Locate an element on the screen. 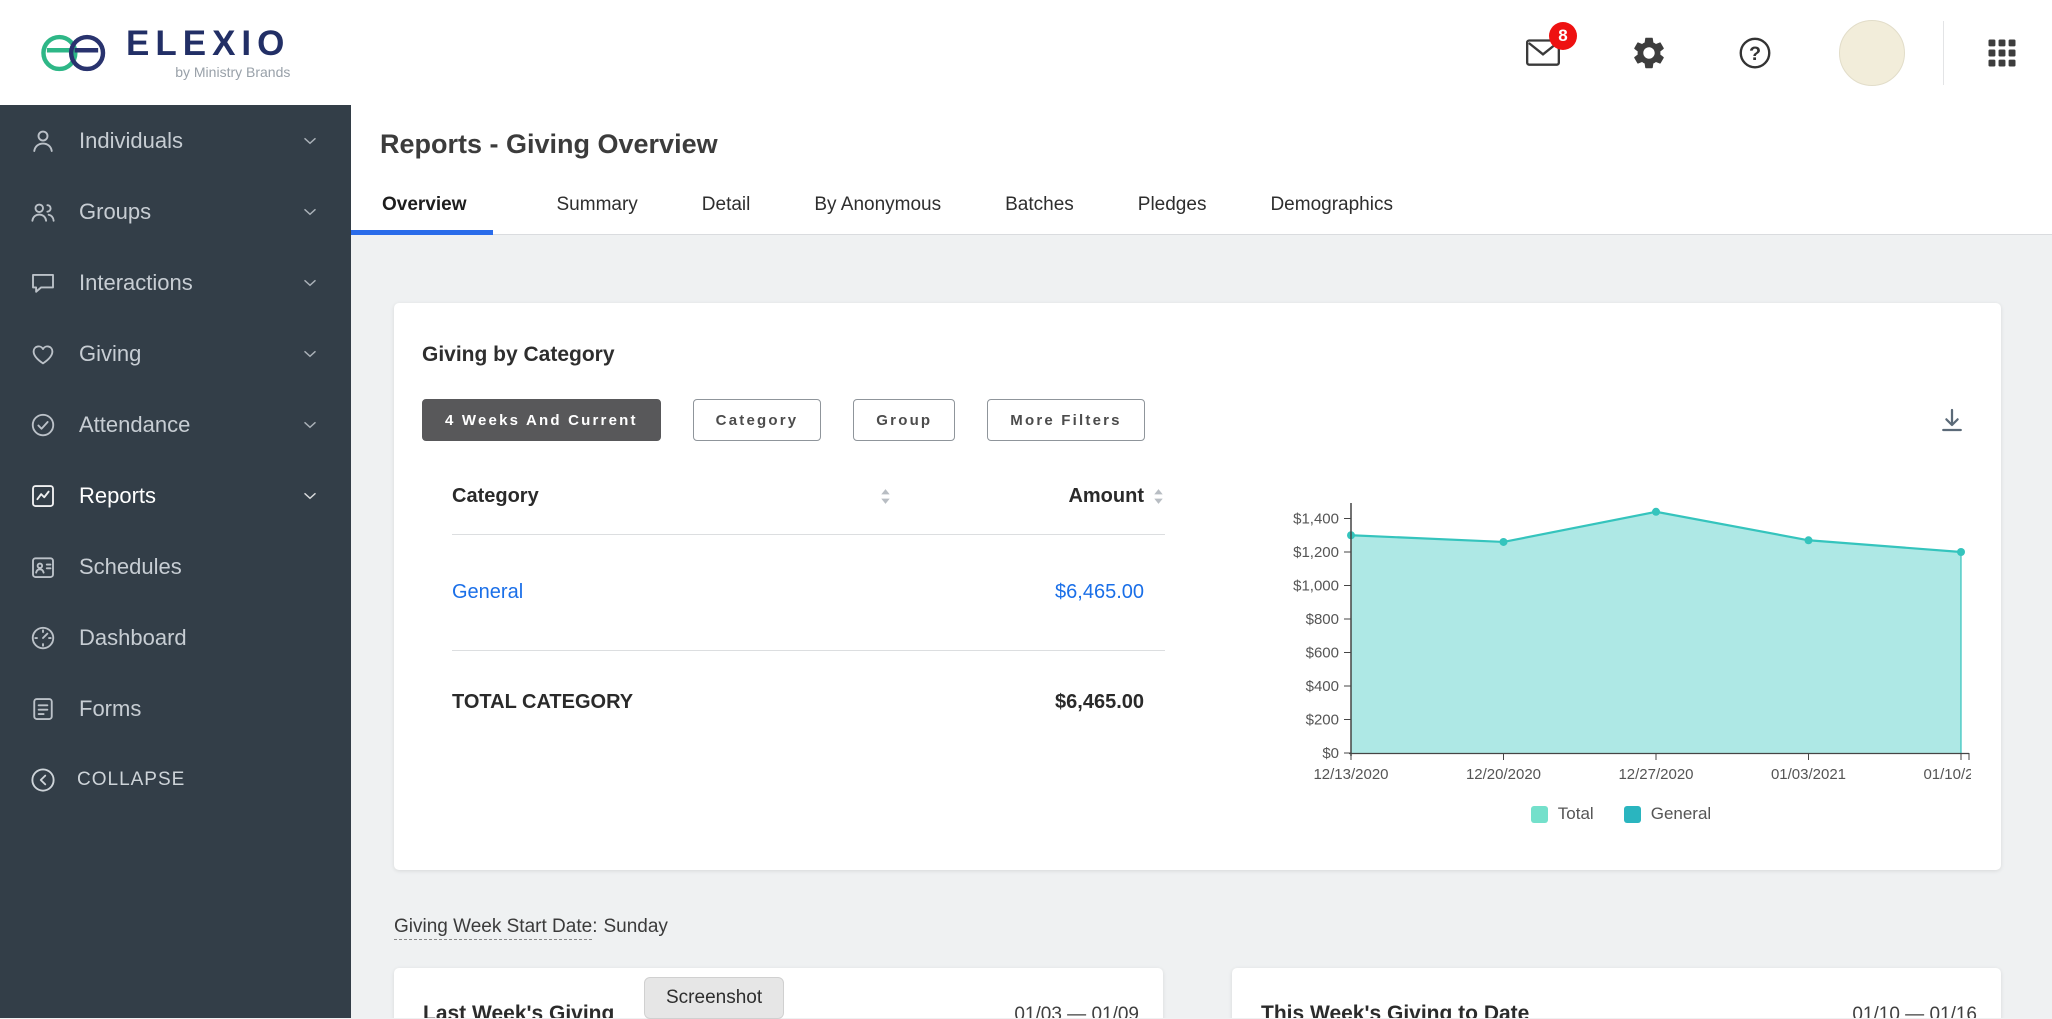  sidebar-item-label: Attendance is located at coordinates (135, 424).